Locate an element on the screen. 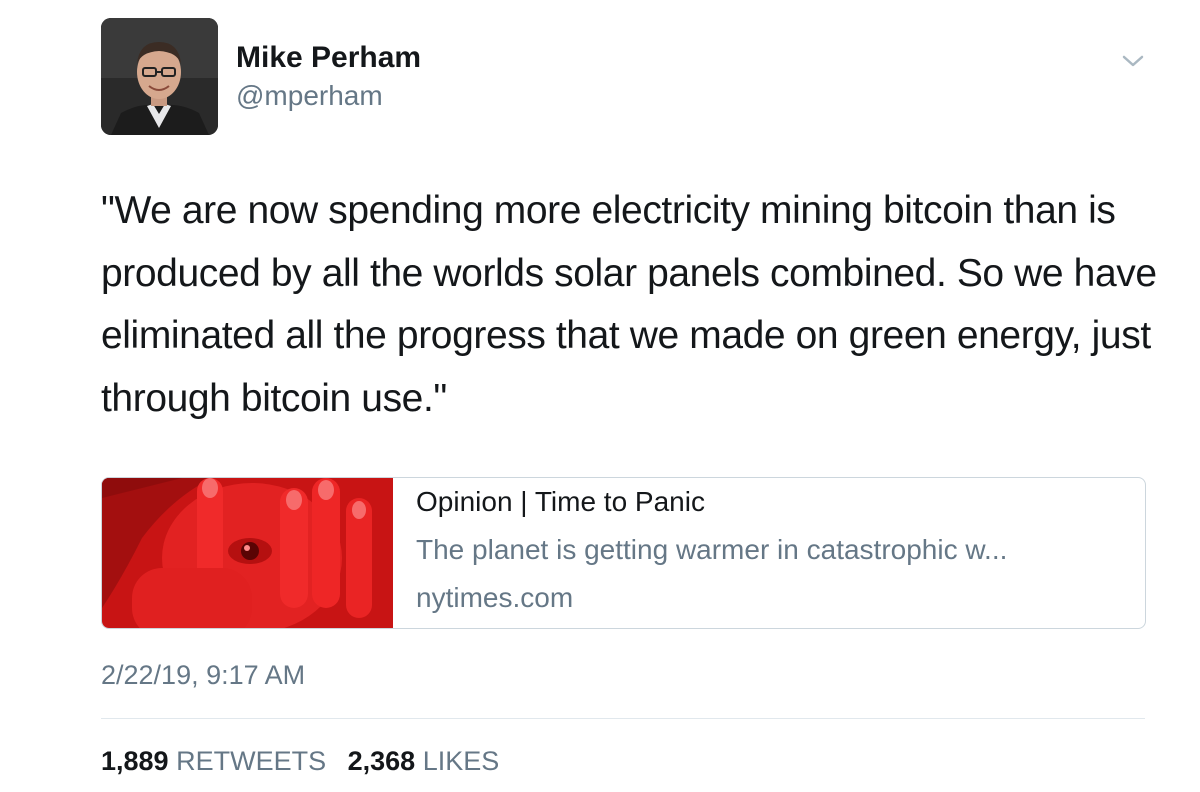 The image size is (1200, 792). author-avatar is located at coordinates (159, 76).